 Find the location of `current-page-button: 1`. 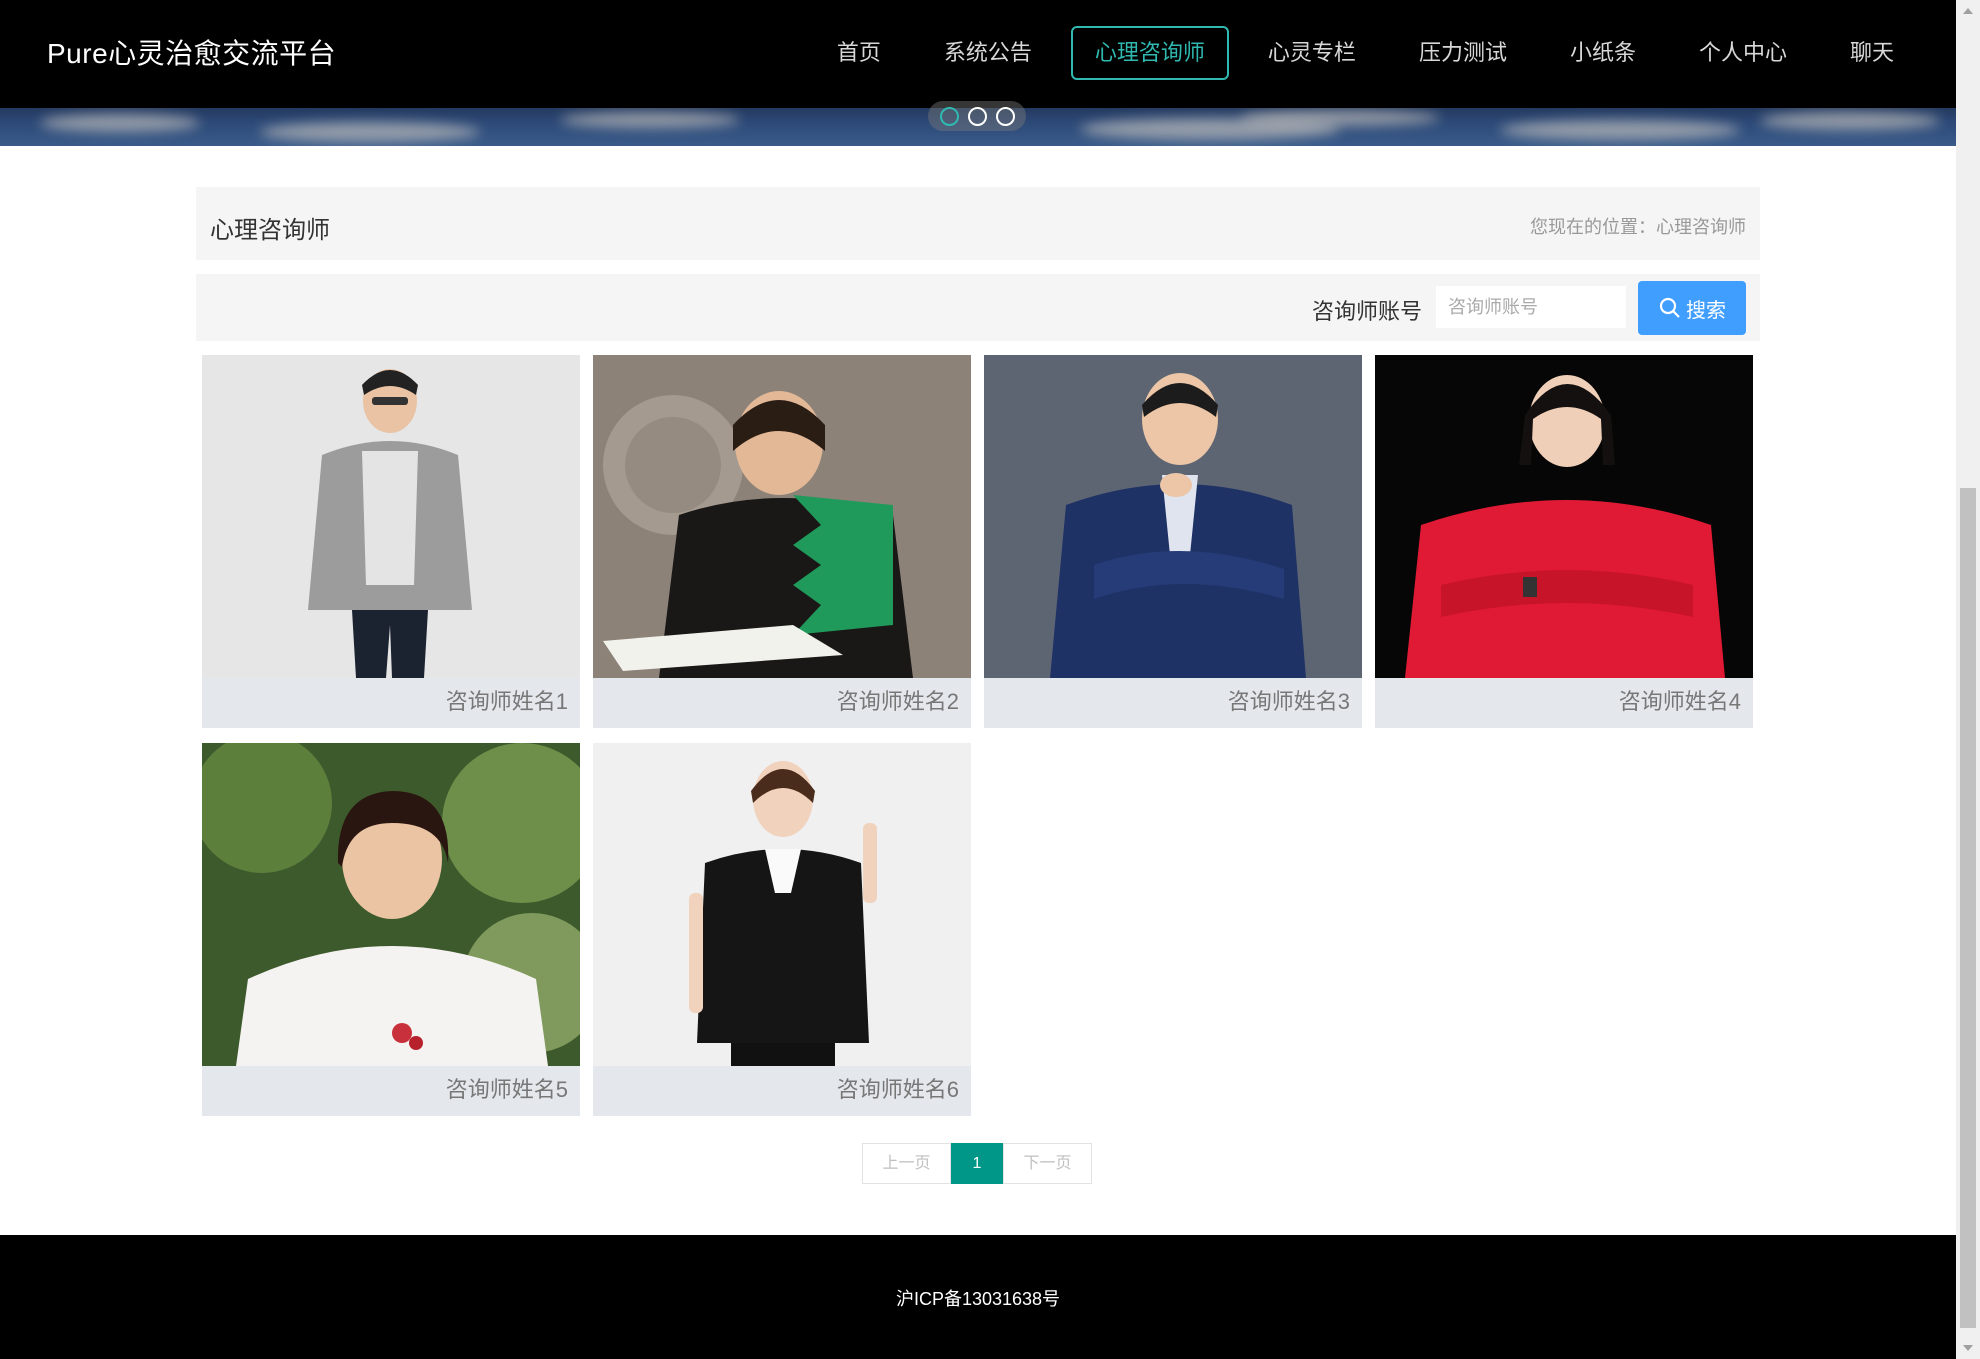

current-page-button: 1 is located at coordinates (977, 1163).